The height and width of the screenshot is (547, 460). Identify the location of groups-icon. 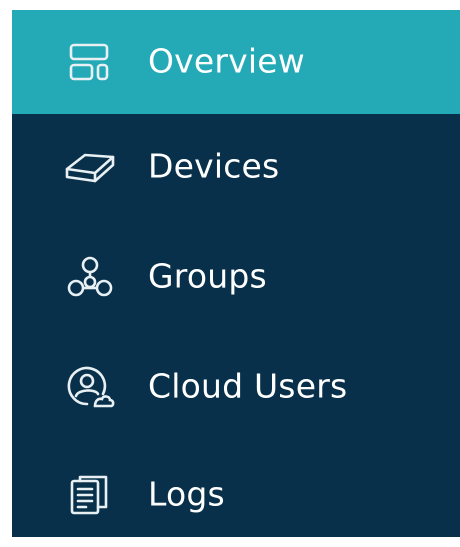
(90, 277).